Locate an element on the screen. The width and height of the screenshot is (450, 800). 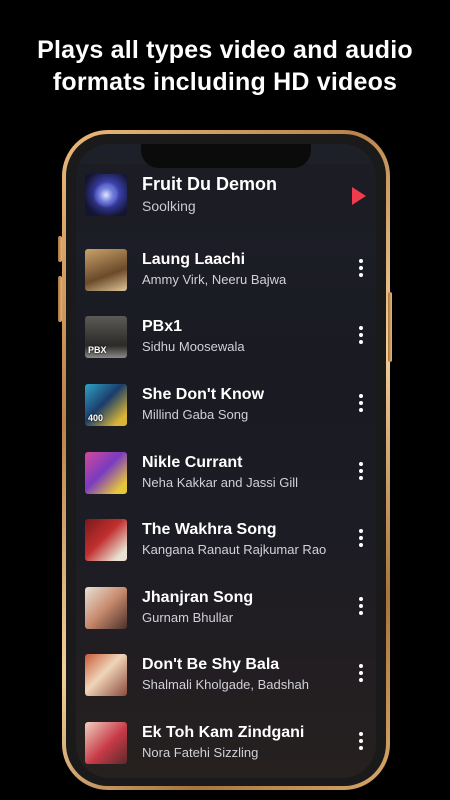
headline-line-2: formats including HD videos is located at coordinates (225, 82).